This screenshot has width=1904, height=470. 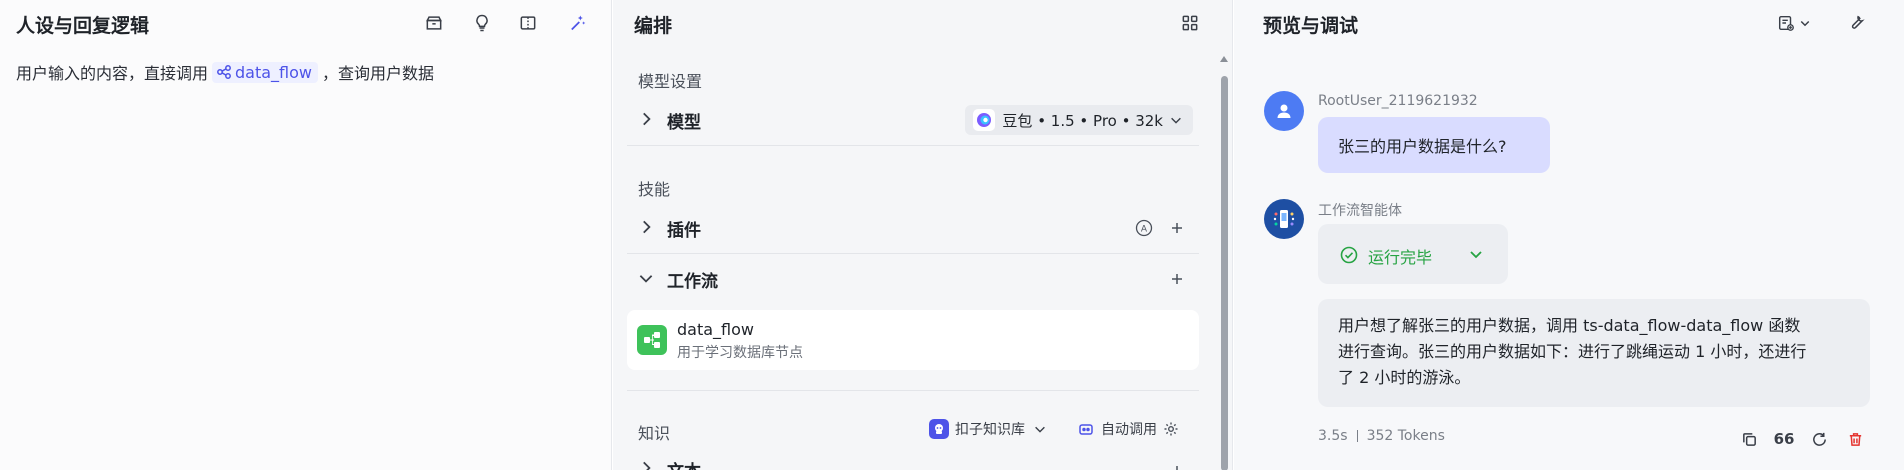 I want to click on bot-avatar, so click(x=1284, y=219).